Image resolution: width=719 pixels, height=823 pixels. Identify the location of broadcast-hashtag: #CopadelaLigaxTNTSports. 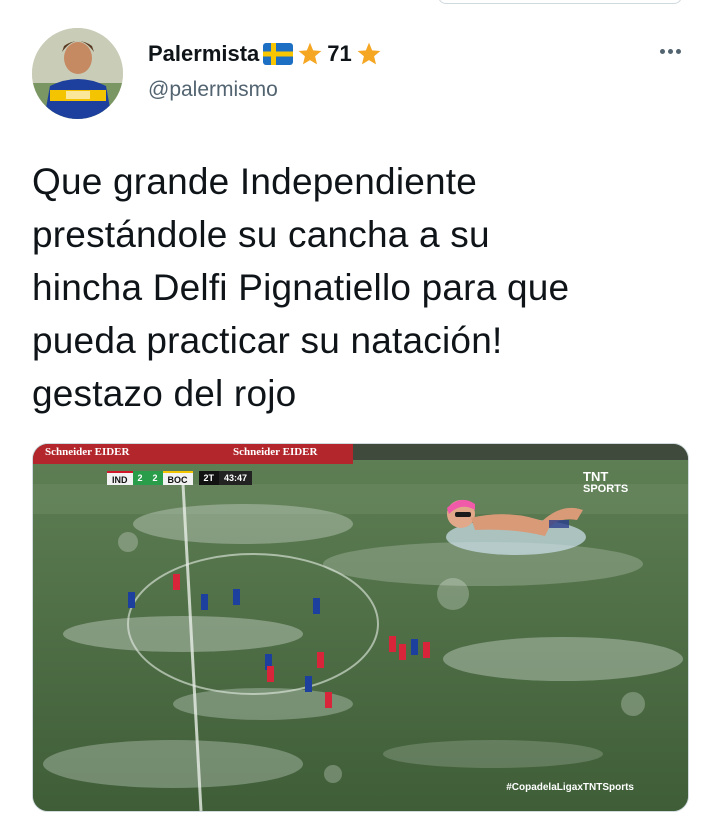
(570, 787).